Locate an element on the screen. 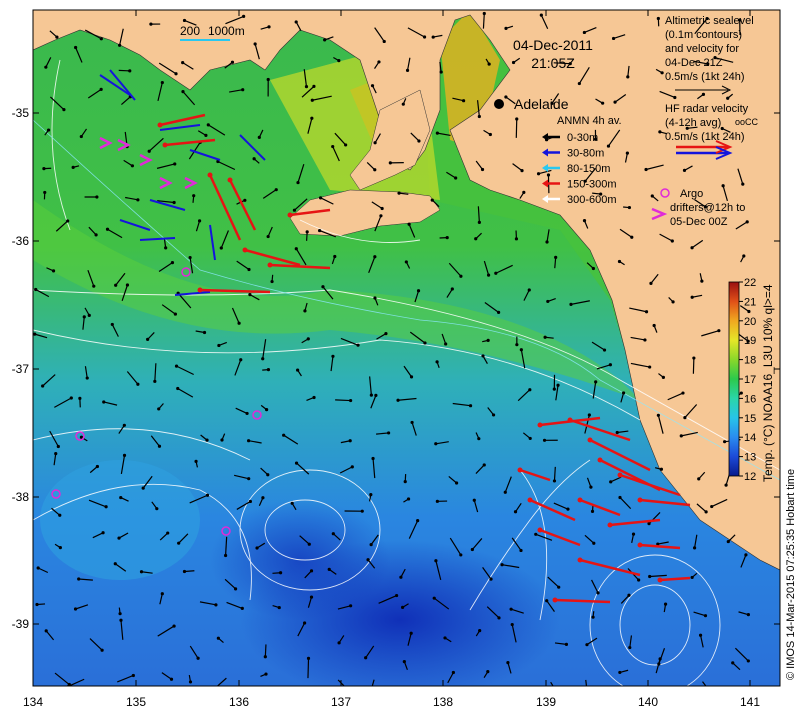 The width and height of the screenshot is (800, 720). y-tick-label: -39 is located at coordinates (21, 624).